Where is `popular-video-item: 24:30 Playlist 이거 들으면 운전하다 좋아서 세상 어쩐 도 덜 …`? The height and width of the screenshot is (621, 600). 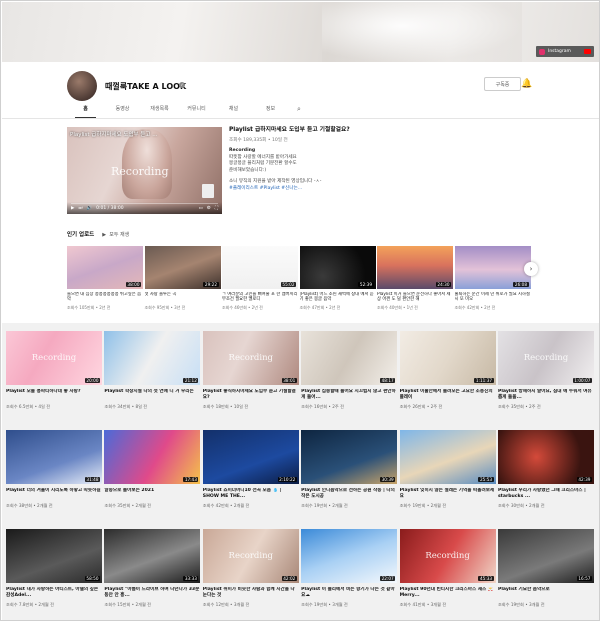
popular-video-item: 24:30 Playlist 이거 들으면 운전하다 좋아서 세상 어쩐 도 덜 … is located at coordinates (415, 278).